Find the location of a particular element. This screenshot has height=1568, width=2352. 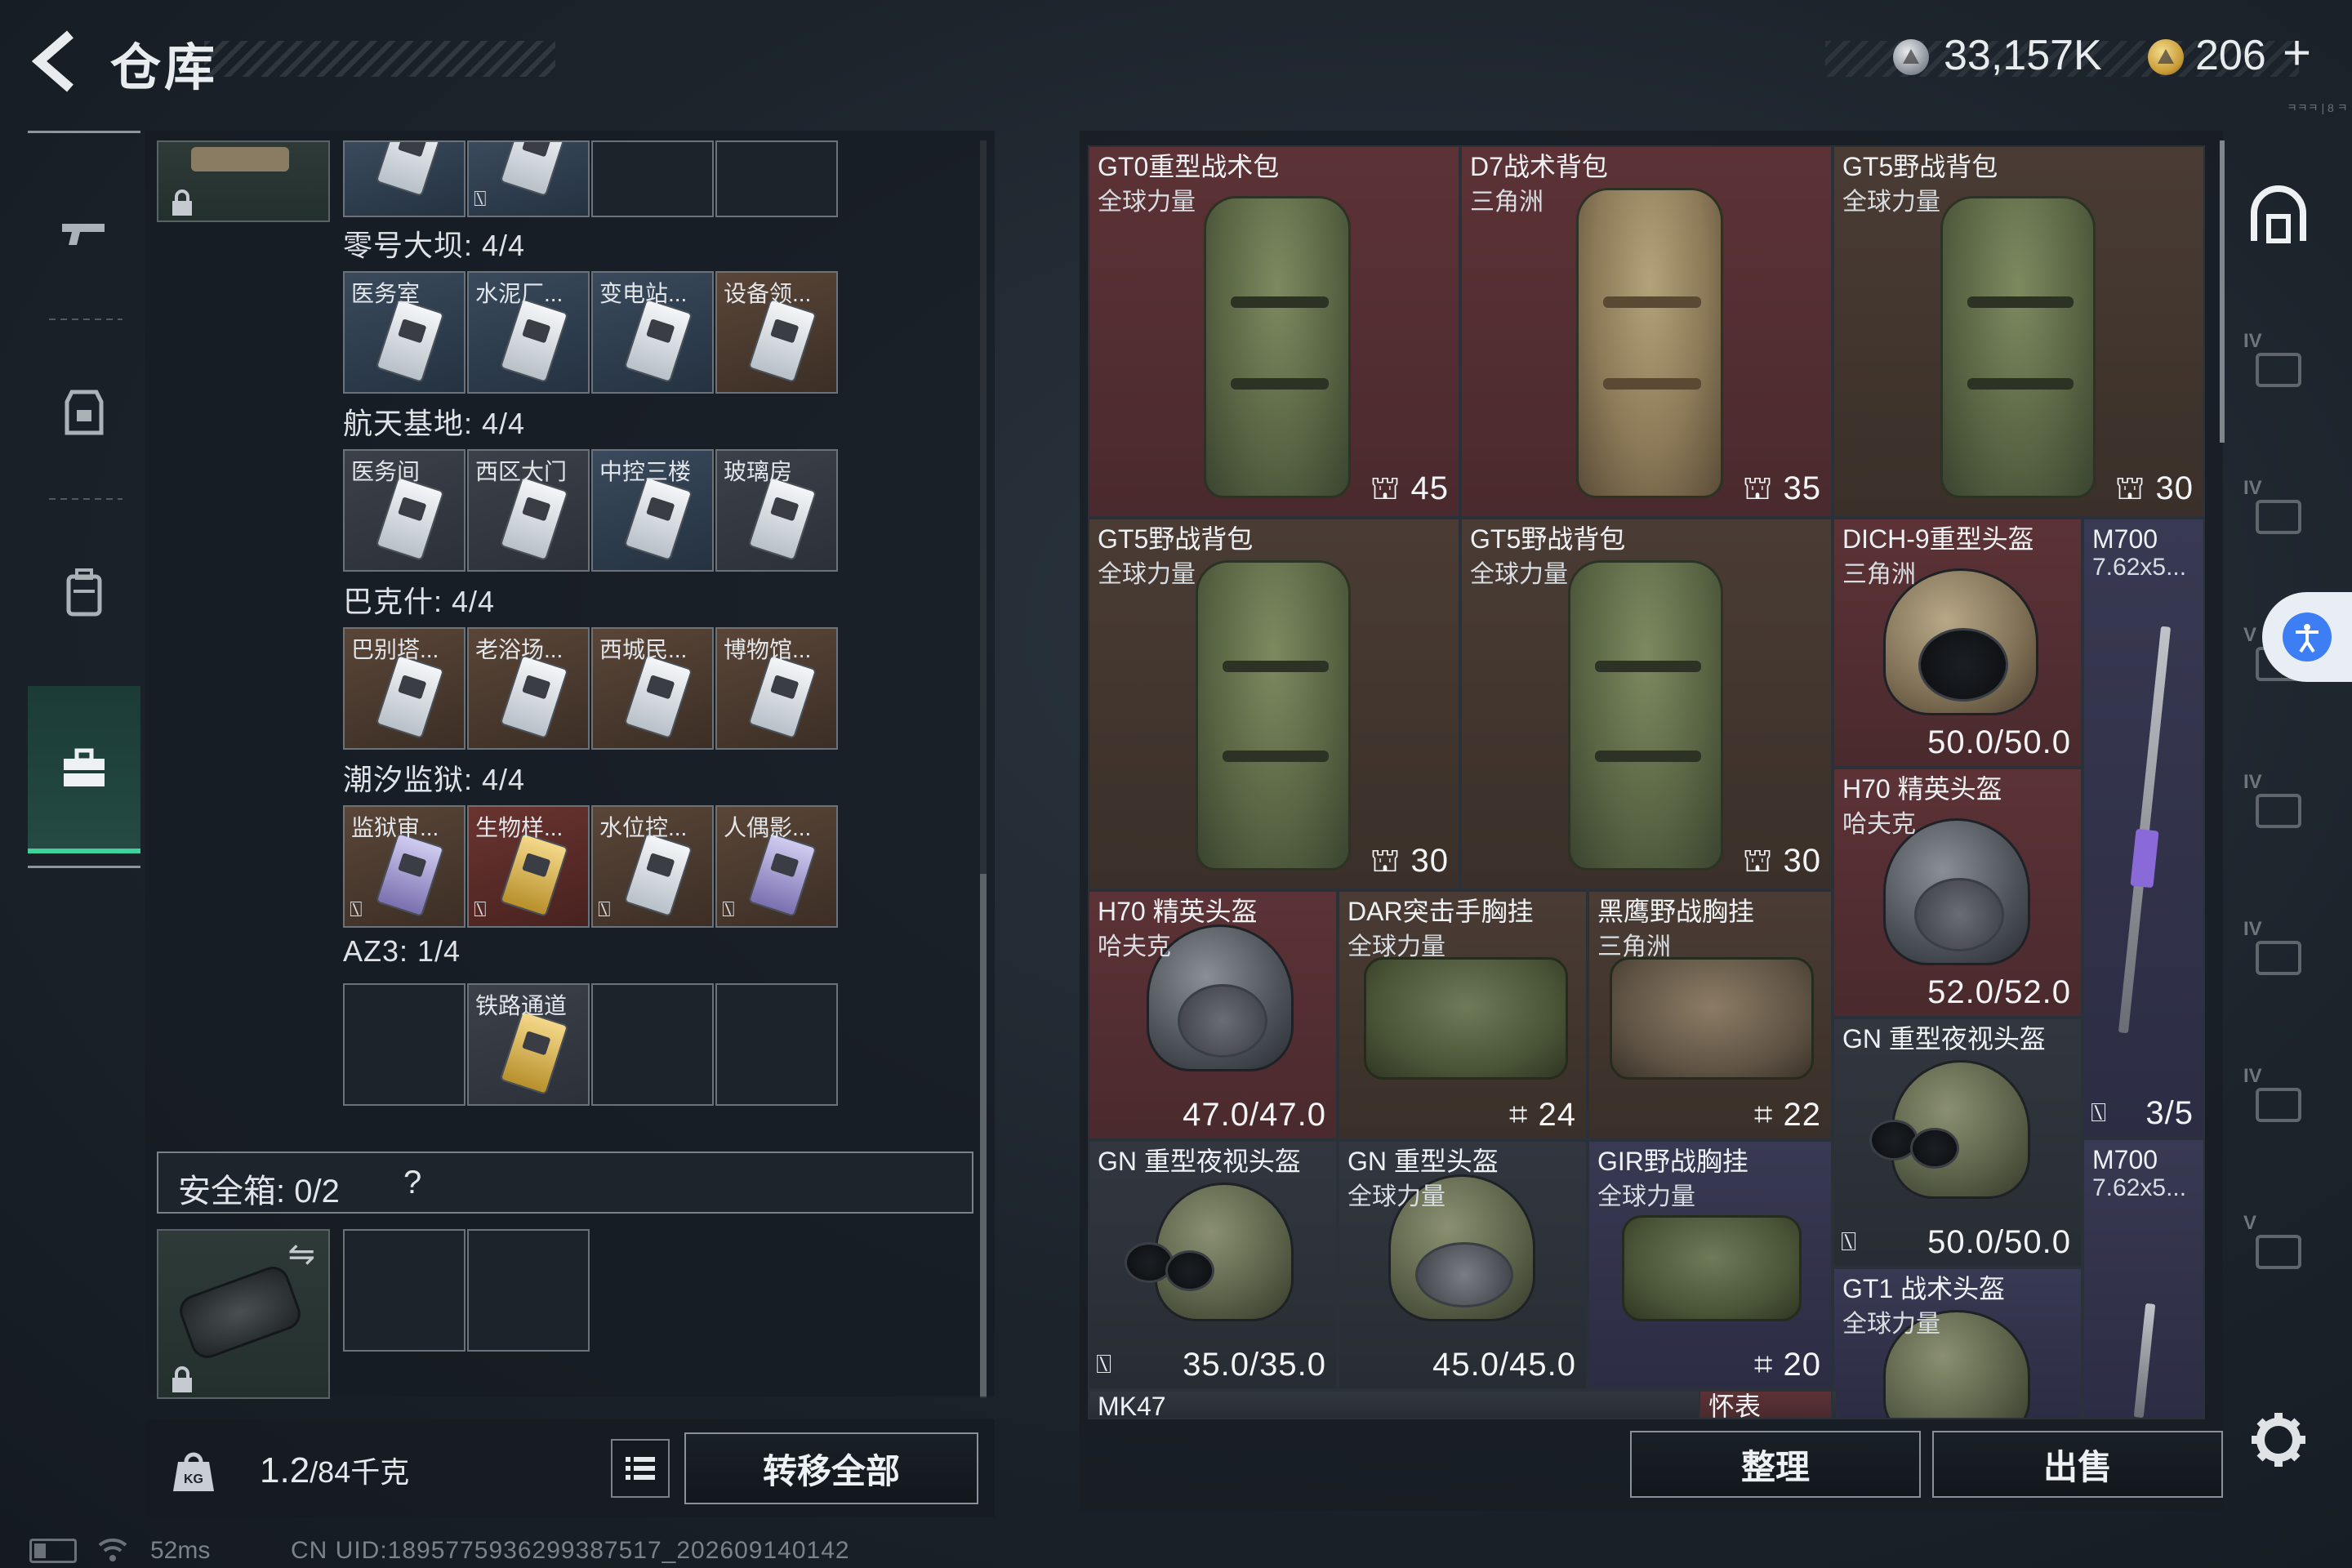

folder-icon is located at coordinates (2278, 370).